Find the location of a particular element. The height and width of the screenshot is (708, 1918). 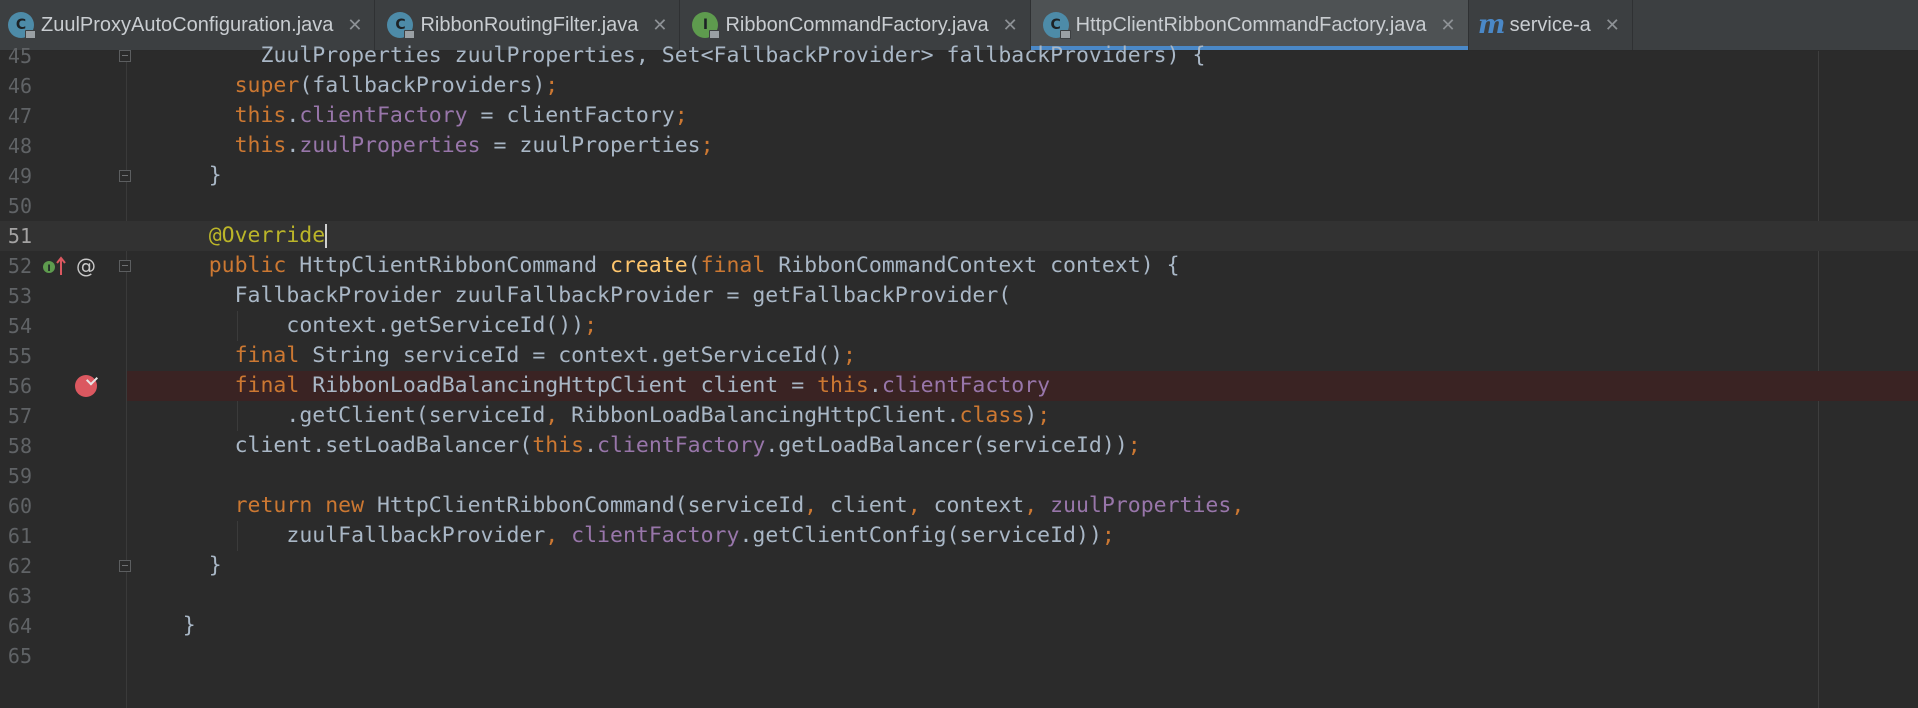

annotation-marker-icon: @ is located at coordinates (86, 266).